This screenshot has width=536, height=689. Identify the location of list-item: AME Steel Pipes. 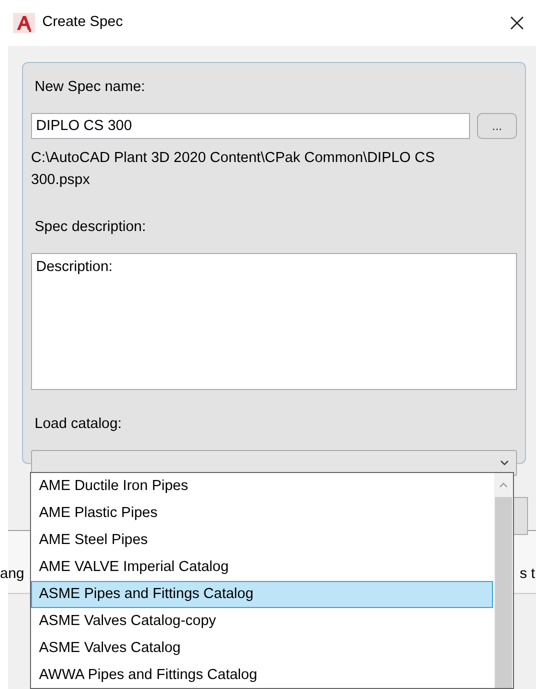
(262, 540).